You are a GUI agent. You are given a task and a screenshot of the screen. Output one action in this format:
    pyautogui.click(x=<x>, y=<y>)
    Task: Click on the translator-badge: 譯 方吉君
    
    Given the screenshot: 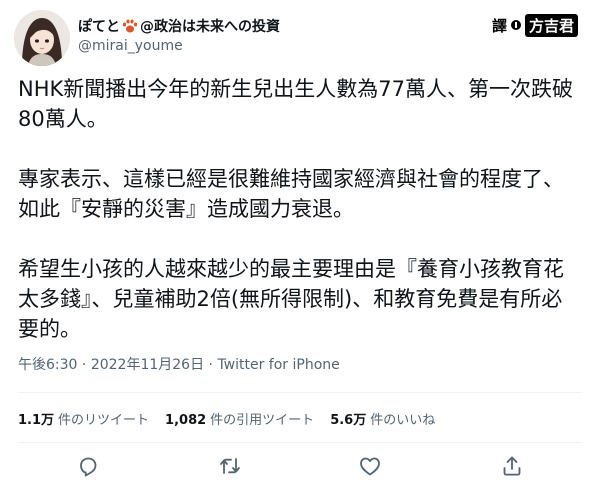 What is the action you would take?
    pyautogui.click(x=535, y=25)
    